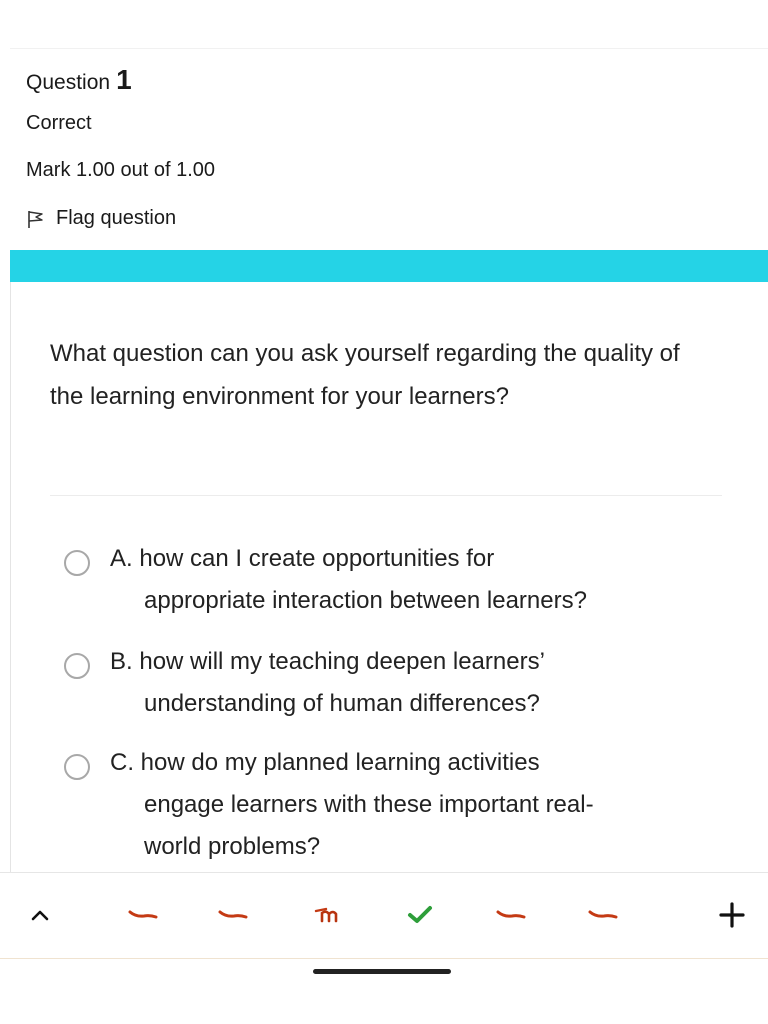 Image resolution: width=768 pixels, height=1024 pixels. I want to click on top-divider, so click(389, 48).